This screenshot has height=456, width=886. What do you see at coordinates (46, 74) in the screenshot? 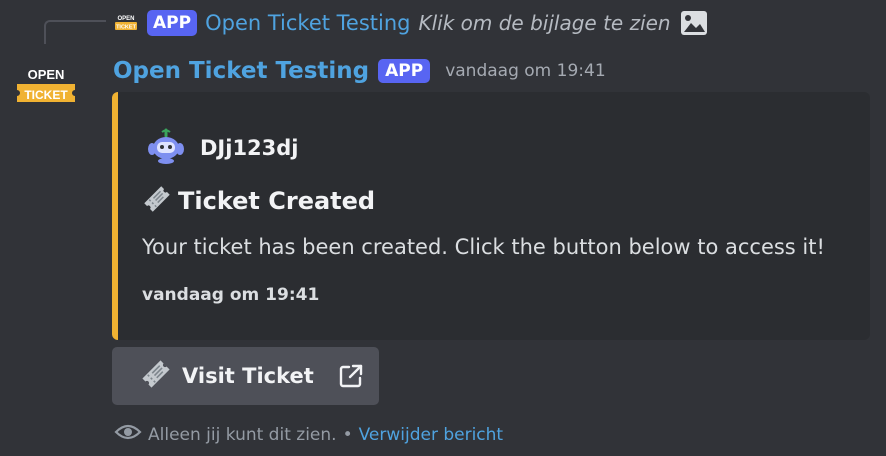
I see `avatar-line-open: OPEN` at bounding box center [46, 74].